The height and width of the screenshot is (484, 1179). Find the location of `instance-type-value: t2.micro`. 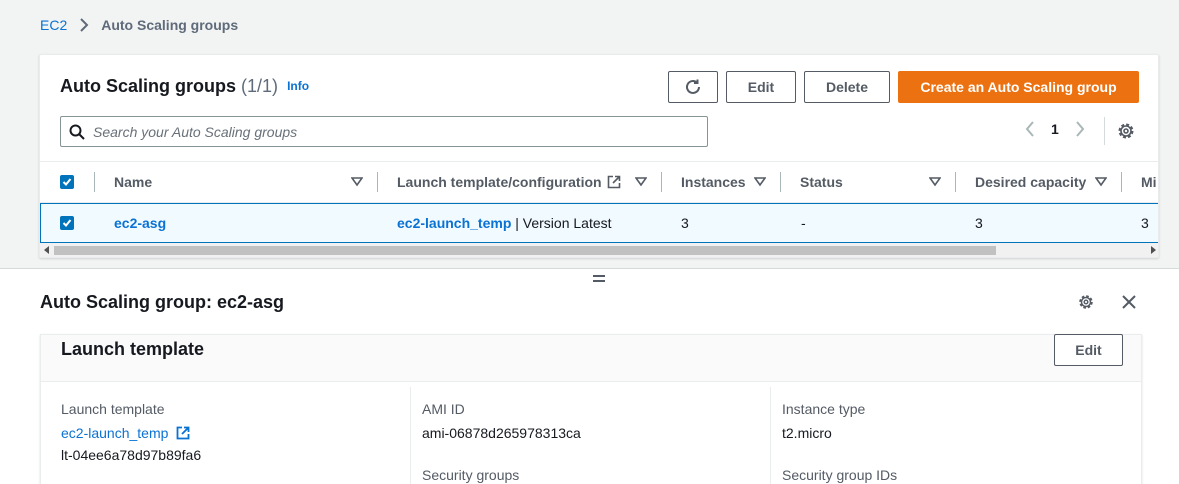

instance-type-value: t2.micro is located at coordinates (807, 433).